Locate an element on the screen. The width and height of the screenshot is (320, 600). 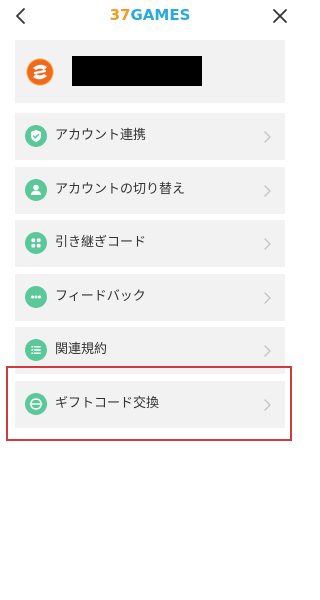
profile-card is located at coordinates (150, 71).